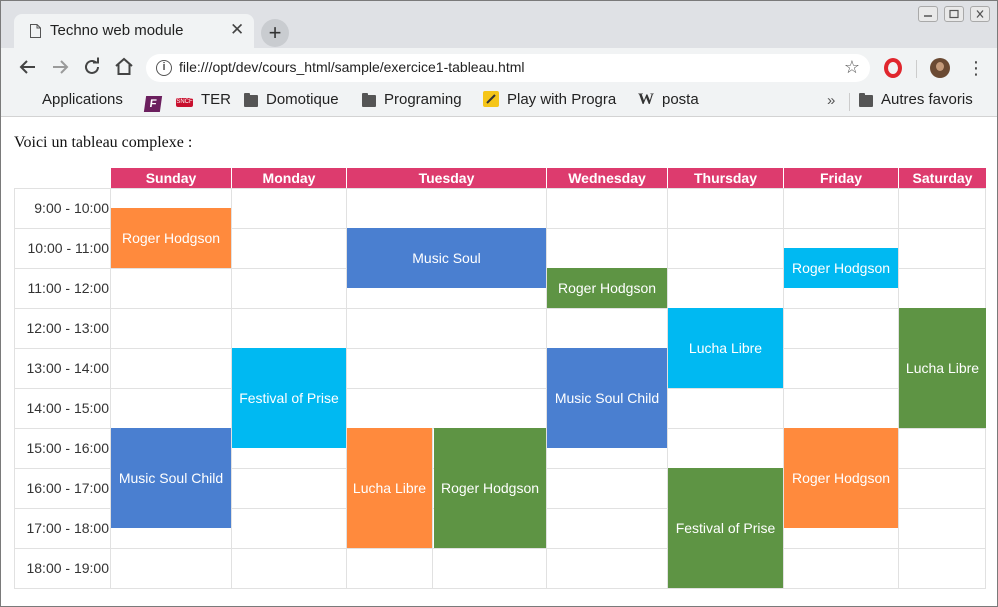 This screenshot has height=607, width=998. I want to click on opera-icon, so click(893, 68).